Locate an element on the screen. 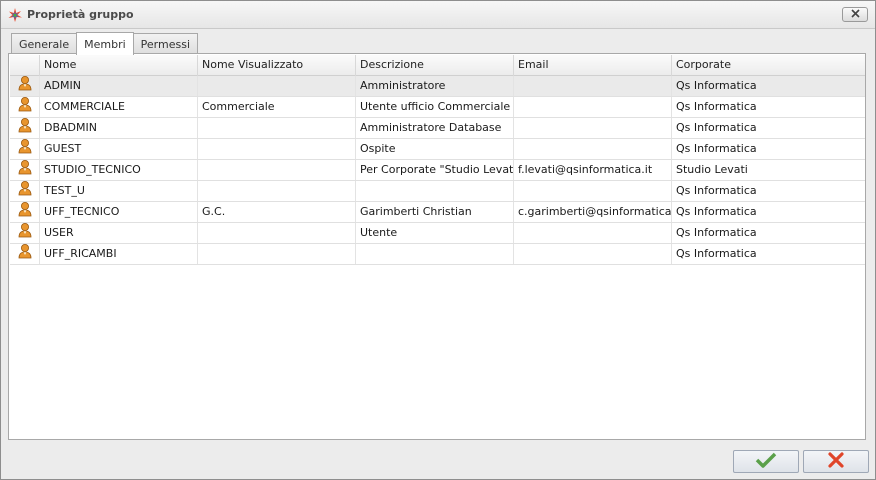  checkmark-icon is located at coordinates (766, 461).